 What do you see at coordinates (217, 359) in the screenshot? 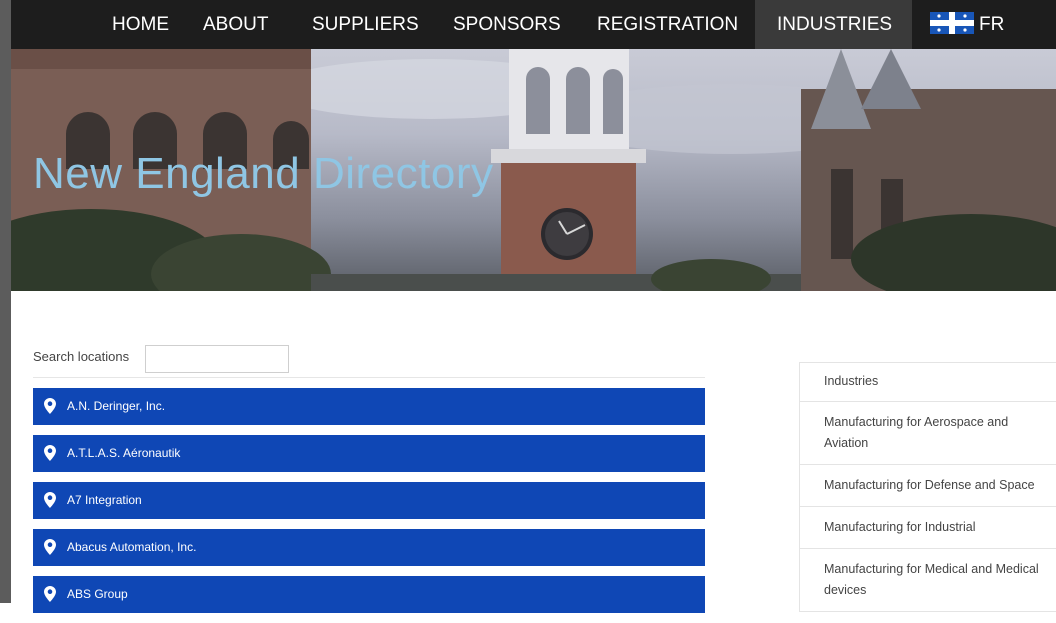
I see `search-locations-input` at bounding box center [217, 359].